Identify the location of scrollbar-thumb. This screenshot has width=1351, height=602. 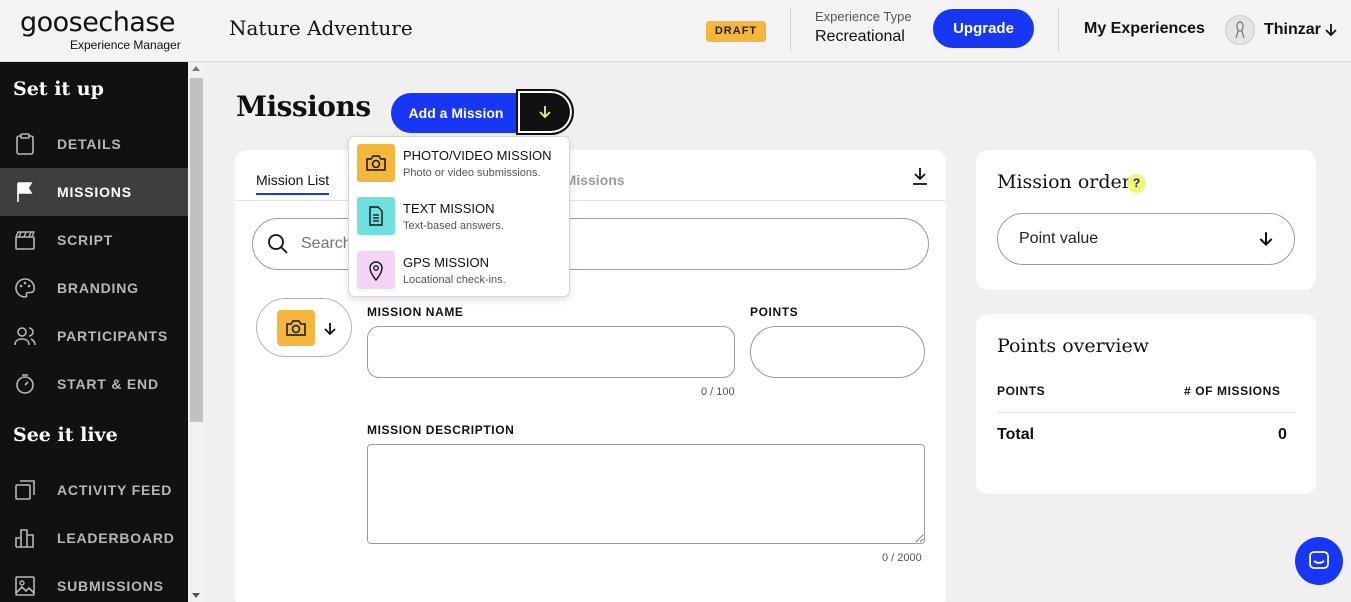
(196, 250).